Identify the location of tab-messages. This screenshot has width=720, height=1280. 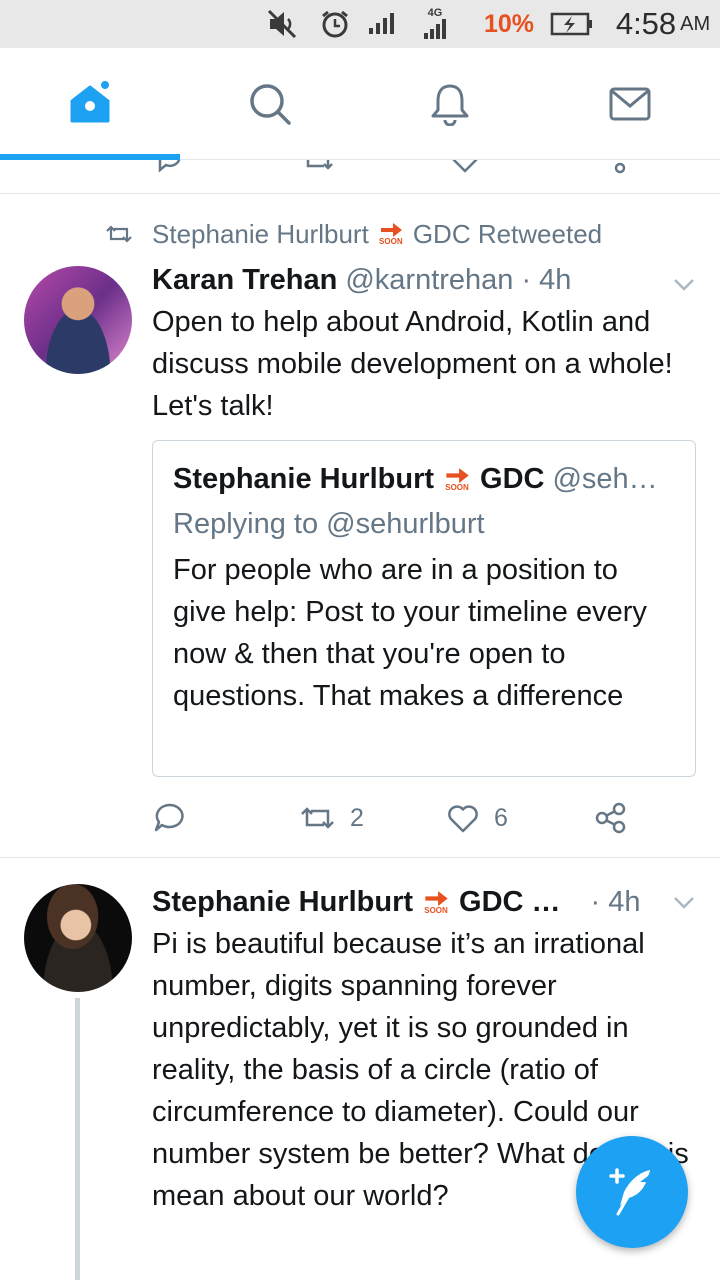
(630, 104).